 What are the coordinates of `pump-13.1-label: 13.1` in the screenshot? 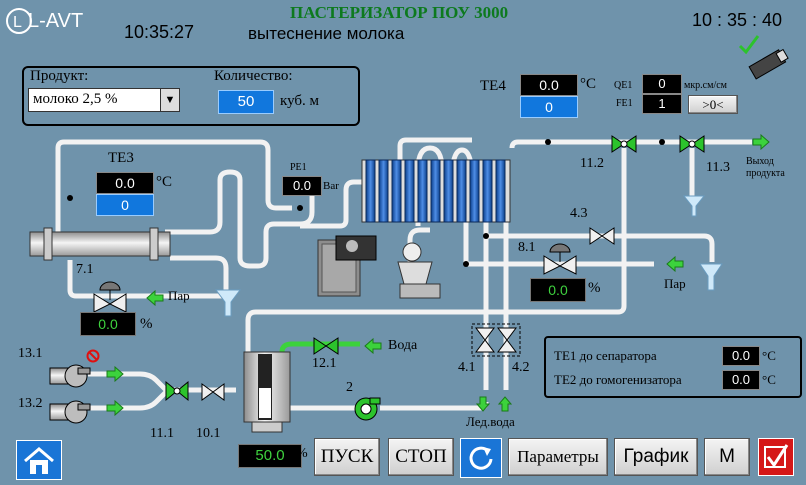 It's located at (30, 353).